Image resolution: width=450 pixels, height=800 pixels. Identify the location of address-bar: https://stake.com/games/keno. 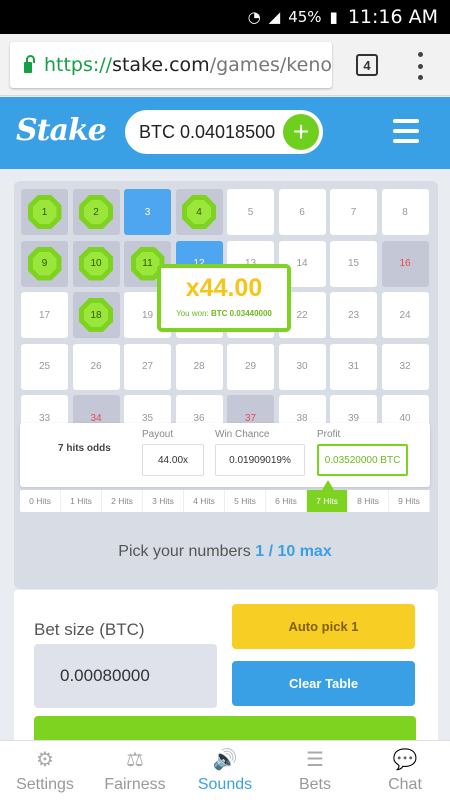
(171, 65).